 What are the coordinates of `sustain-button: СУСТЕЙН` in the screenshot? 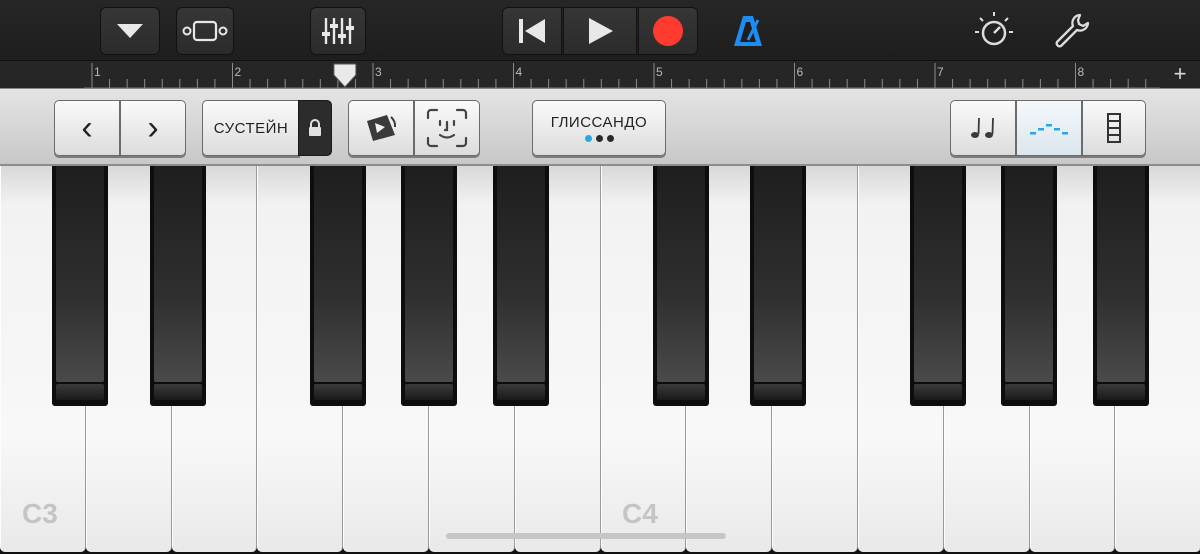 It's located at (251, 128).